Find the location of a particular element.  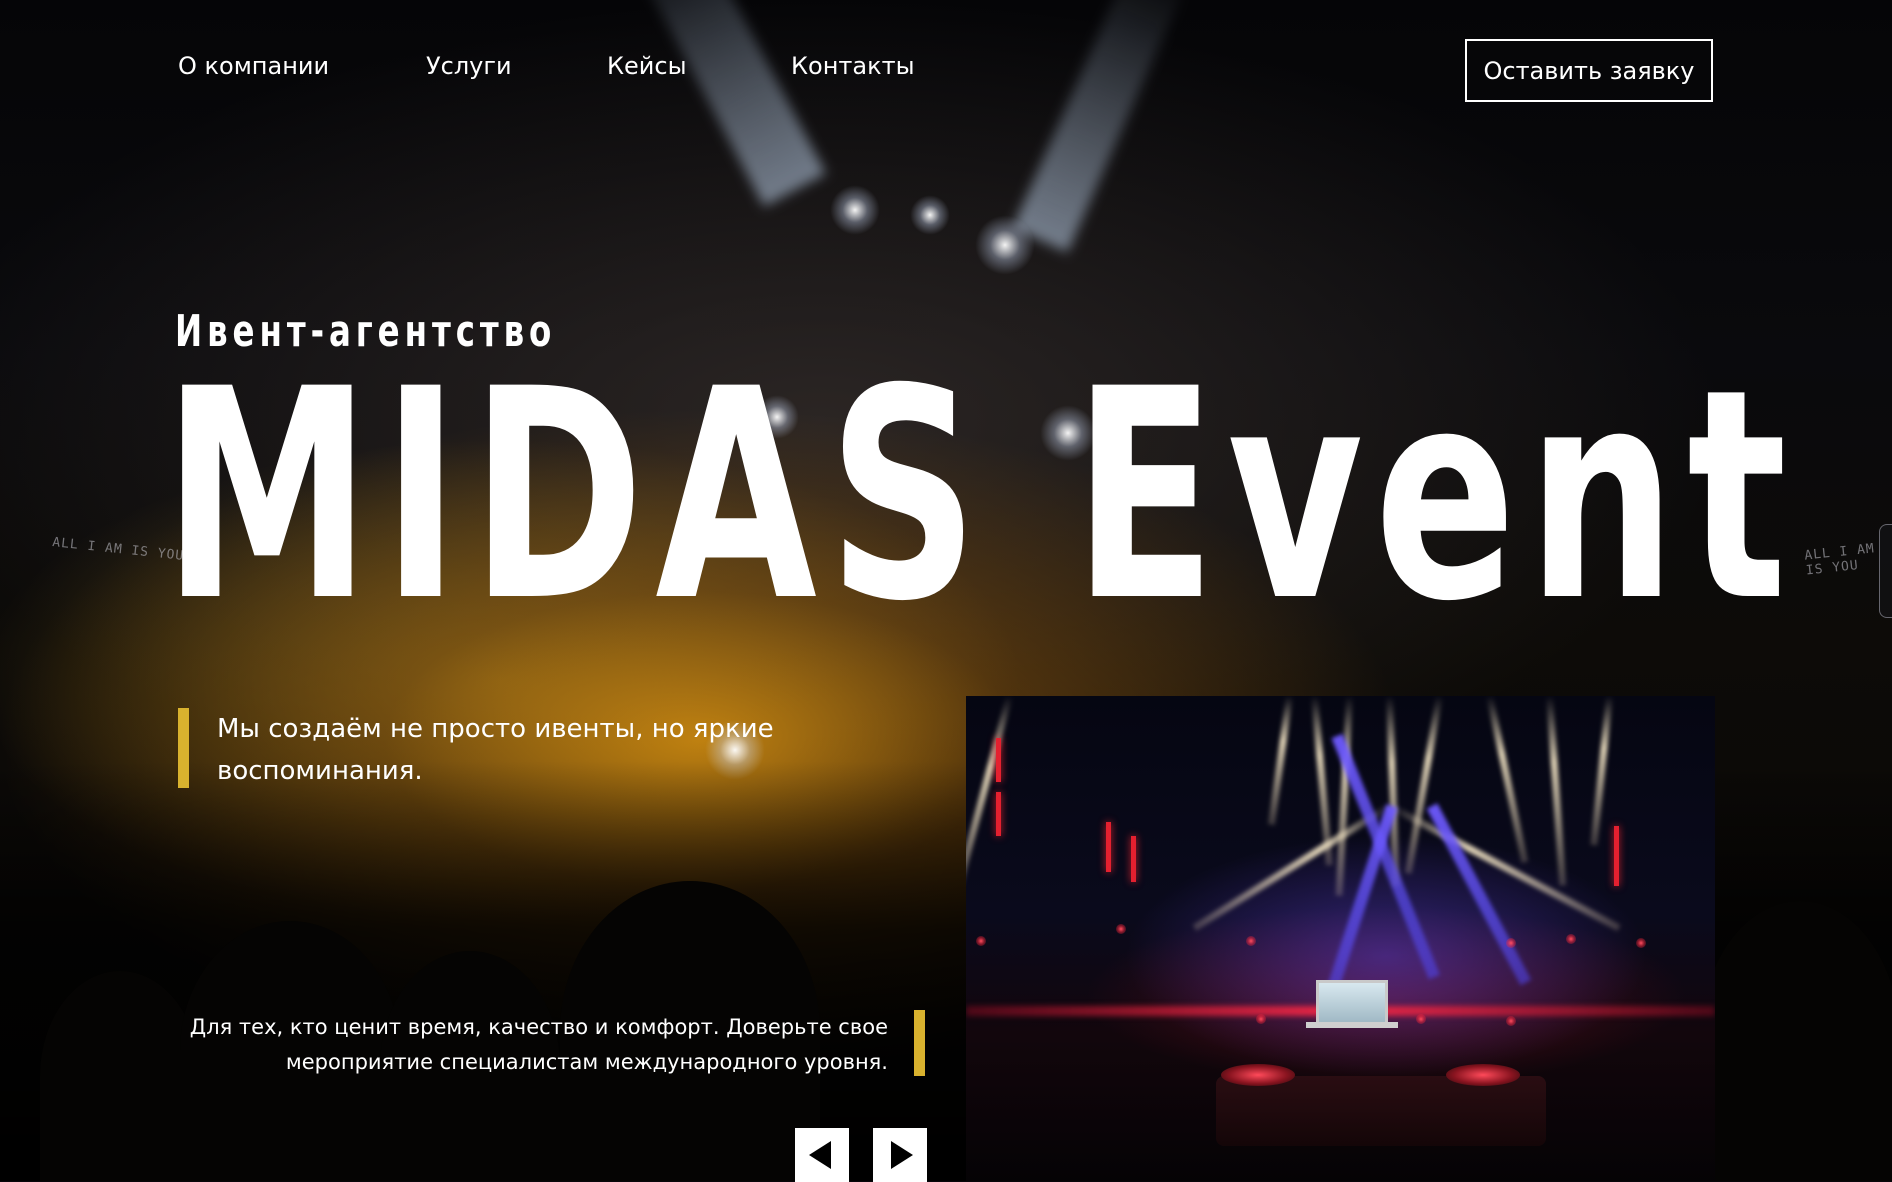

nav-item-contacts: Контакты is located at coordinates (853, 66).